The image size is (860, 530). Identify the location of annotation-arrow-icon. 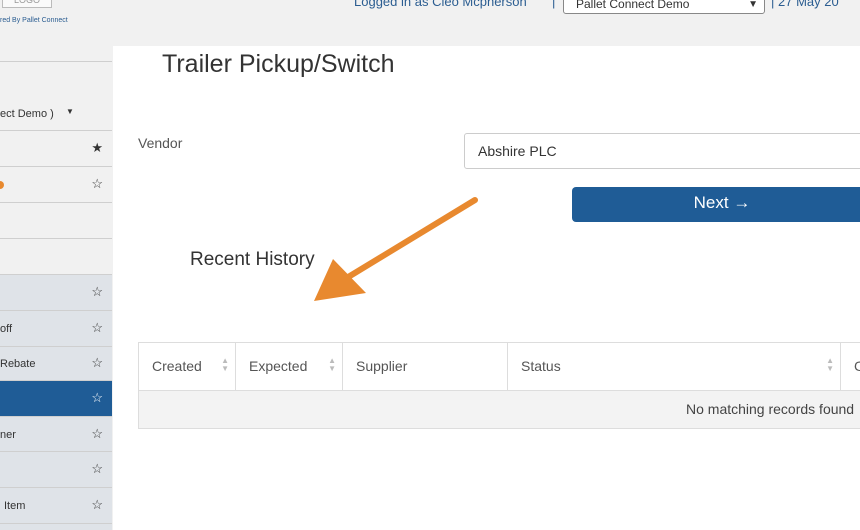
(396, 249).